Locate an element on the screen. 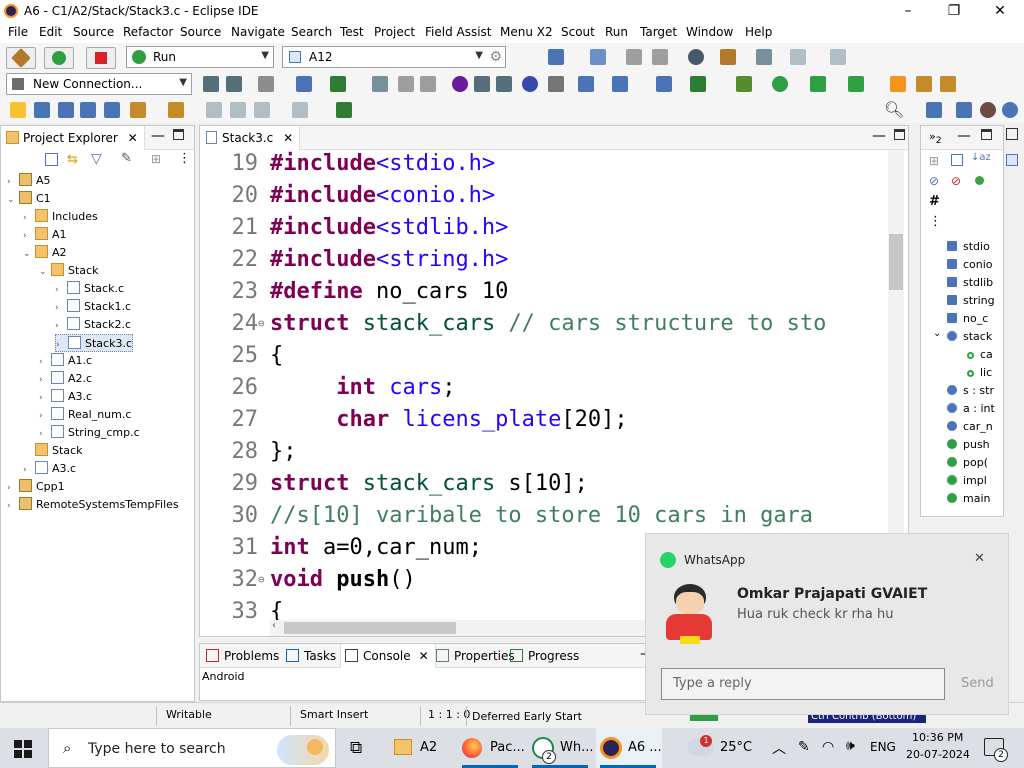 This screenshot has height=768, width=1024. menu-search: Search is located at coordinates (311, 32).